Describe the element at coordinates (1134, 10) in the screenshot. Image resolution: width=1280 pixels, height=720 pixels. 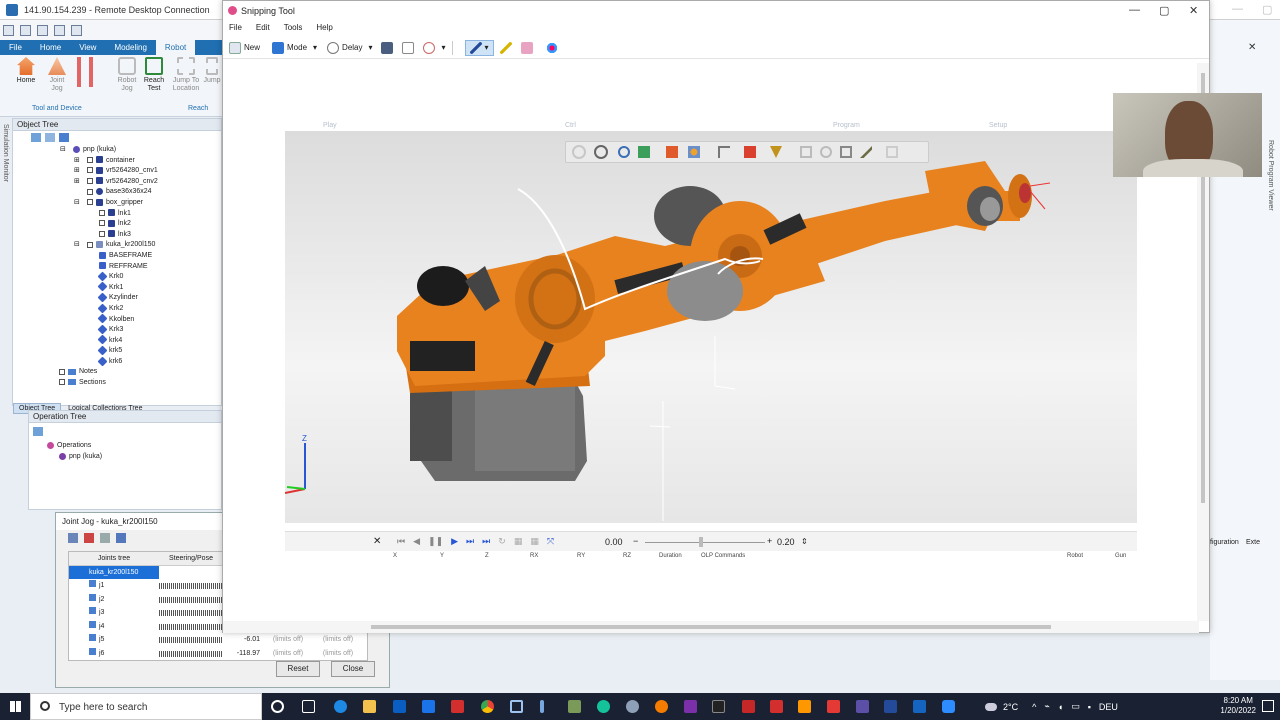
I see `snip-minimize-icon: —` at that location.